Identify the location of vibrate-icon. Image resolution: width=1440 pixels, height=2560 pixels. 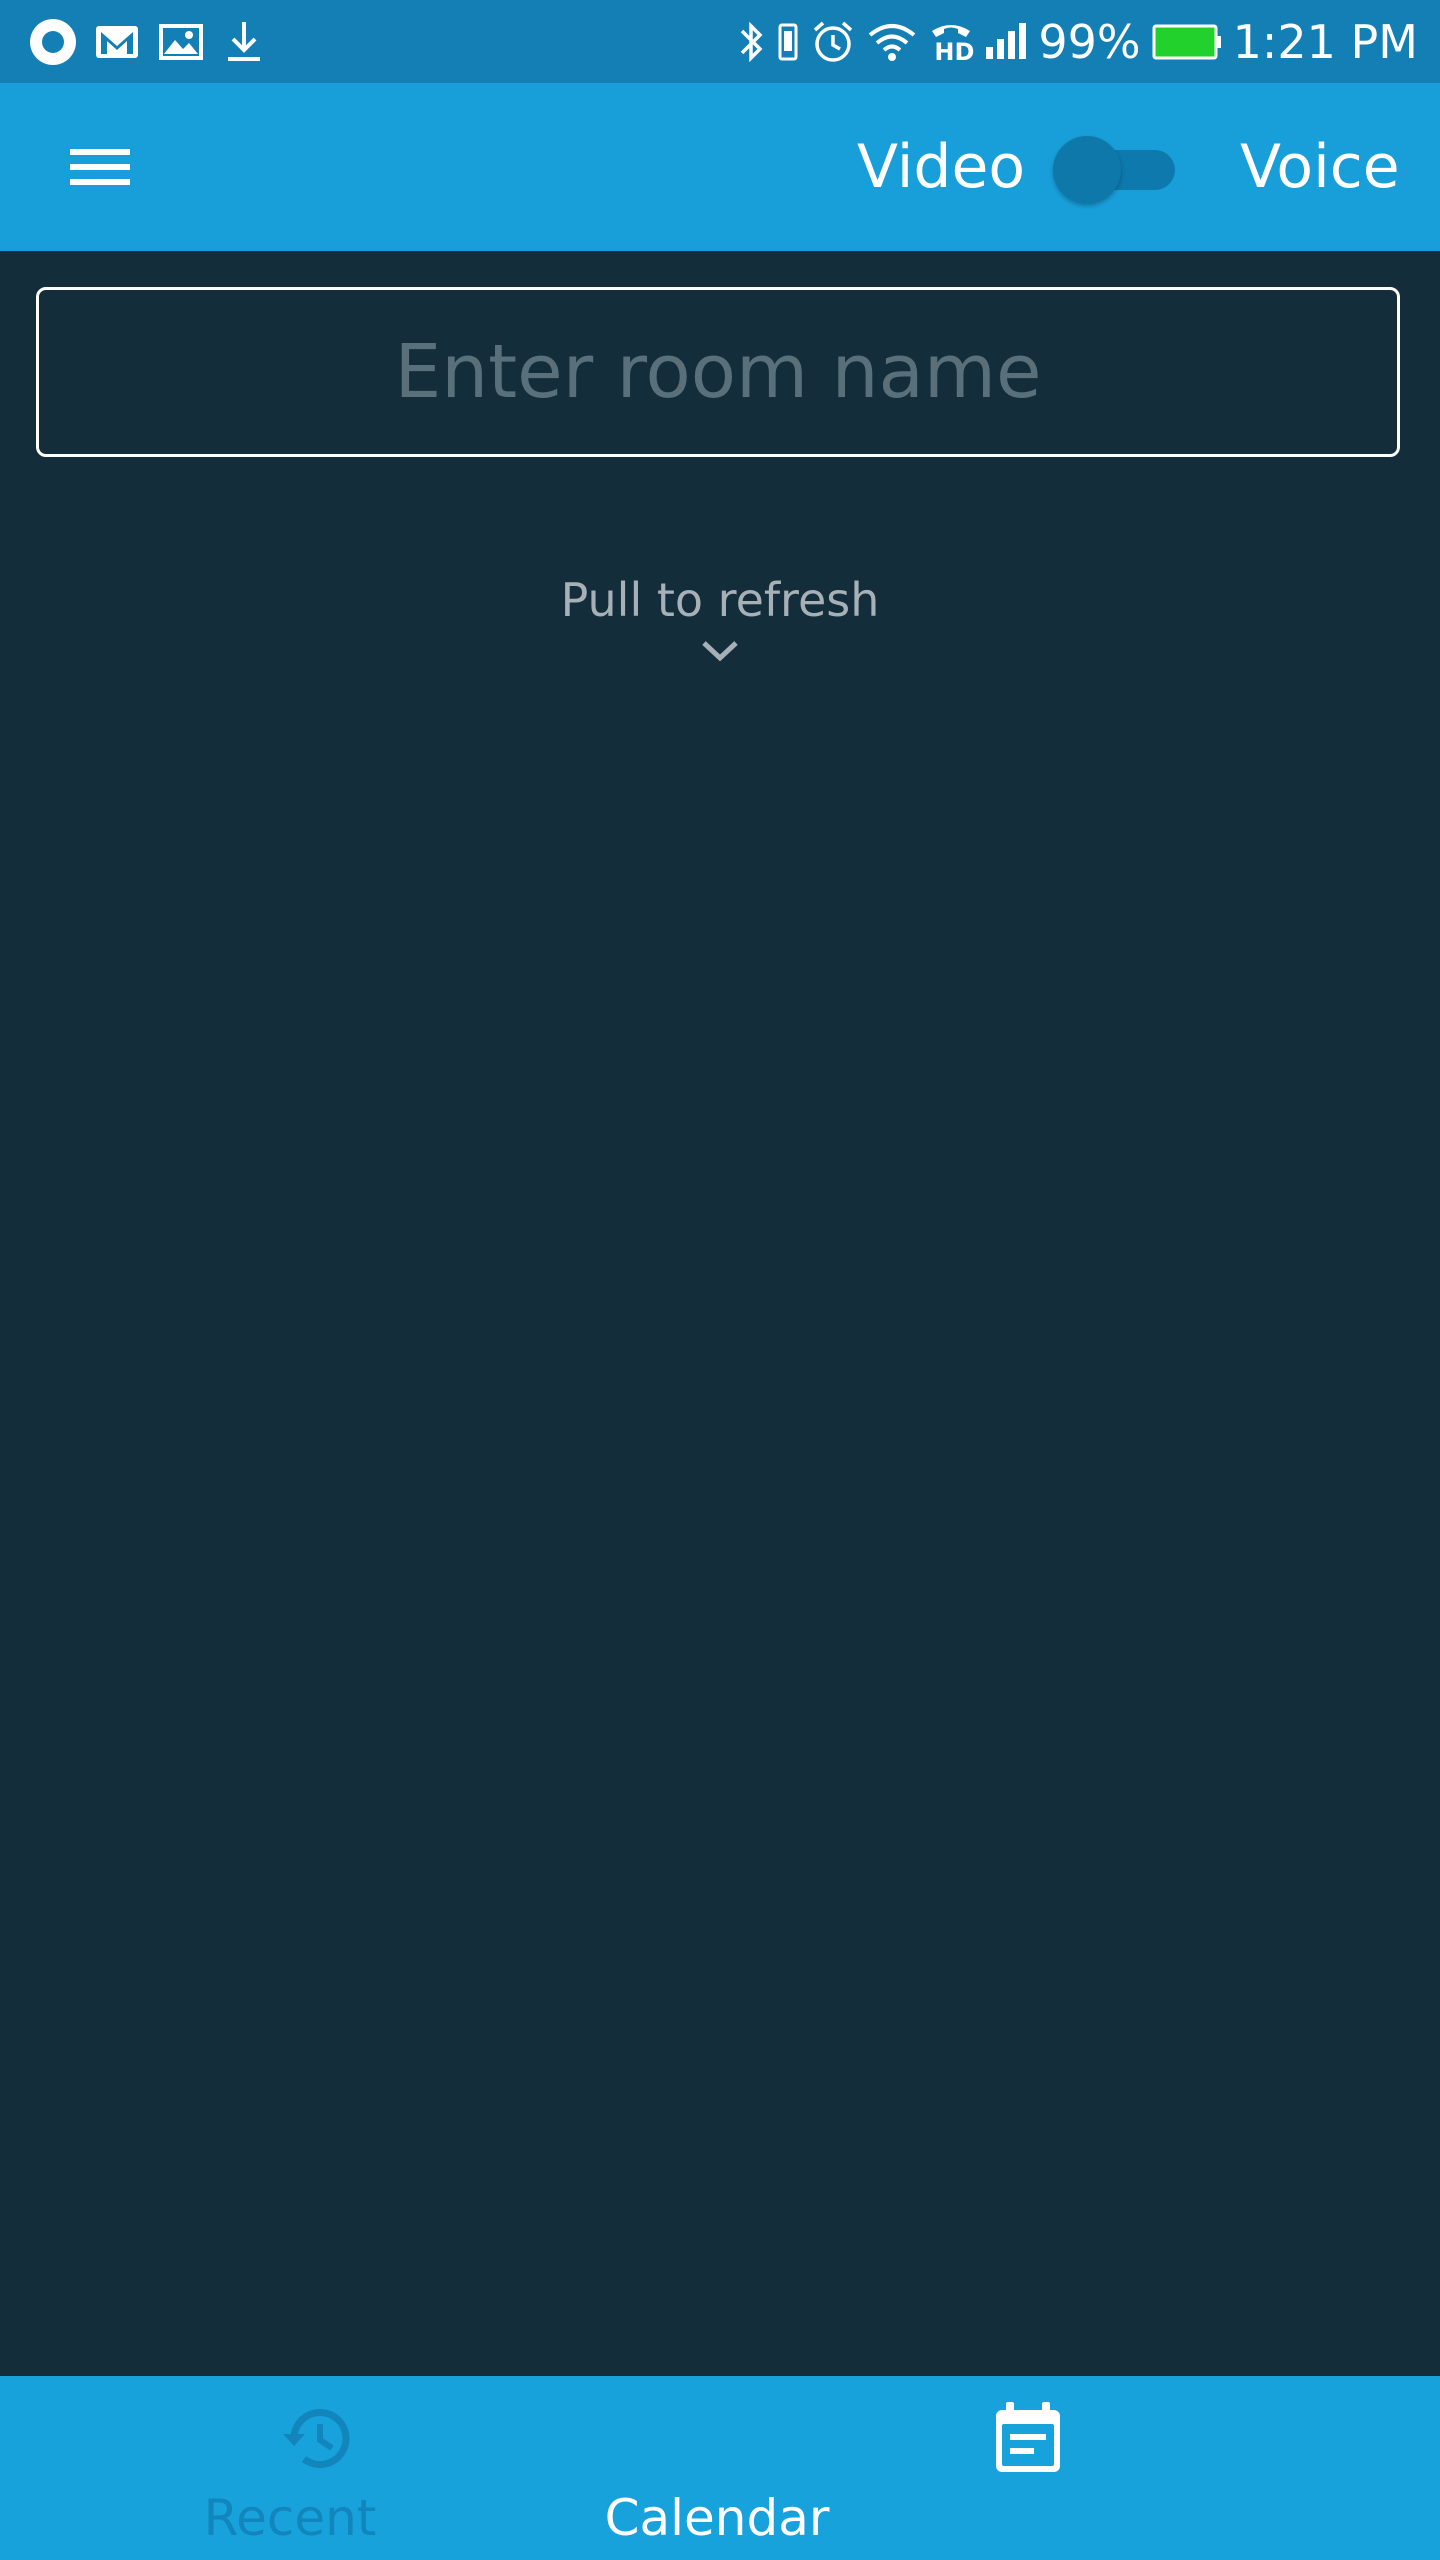
(788, 42).